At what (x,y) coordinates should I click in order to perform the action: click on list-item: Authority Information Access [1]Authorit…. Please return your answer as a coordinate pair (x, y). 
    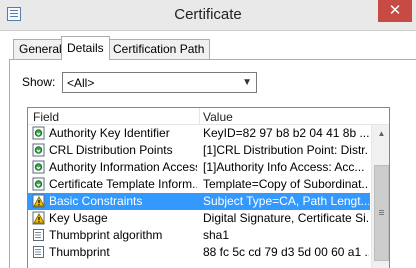
    Looking at the image, I should click on (199, 167).